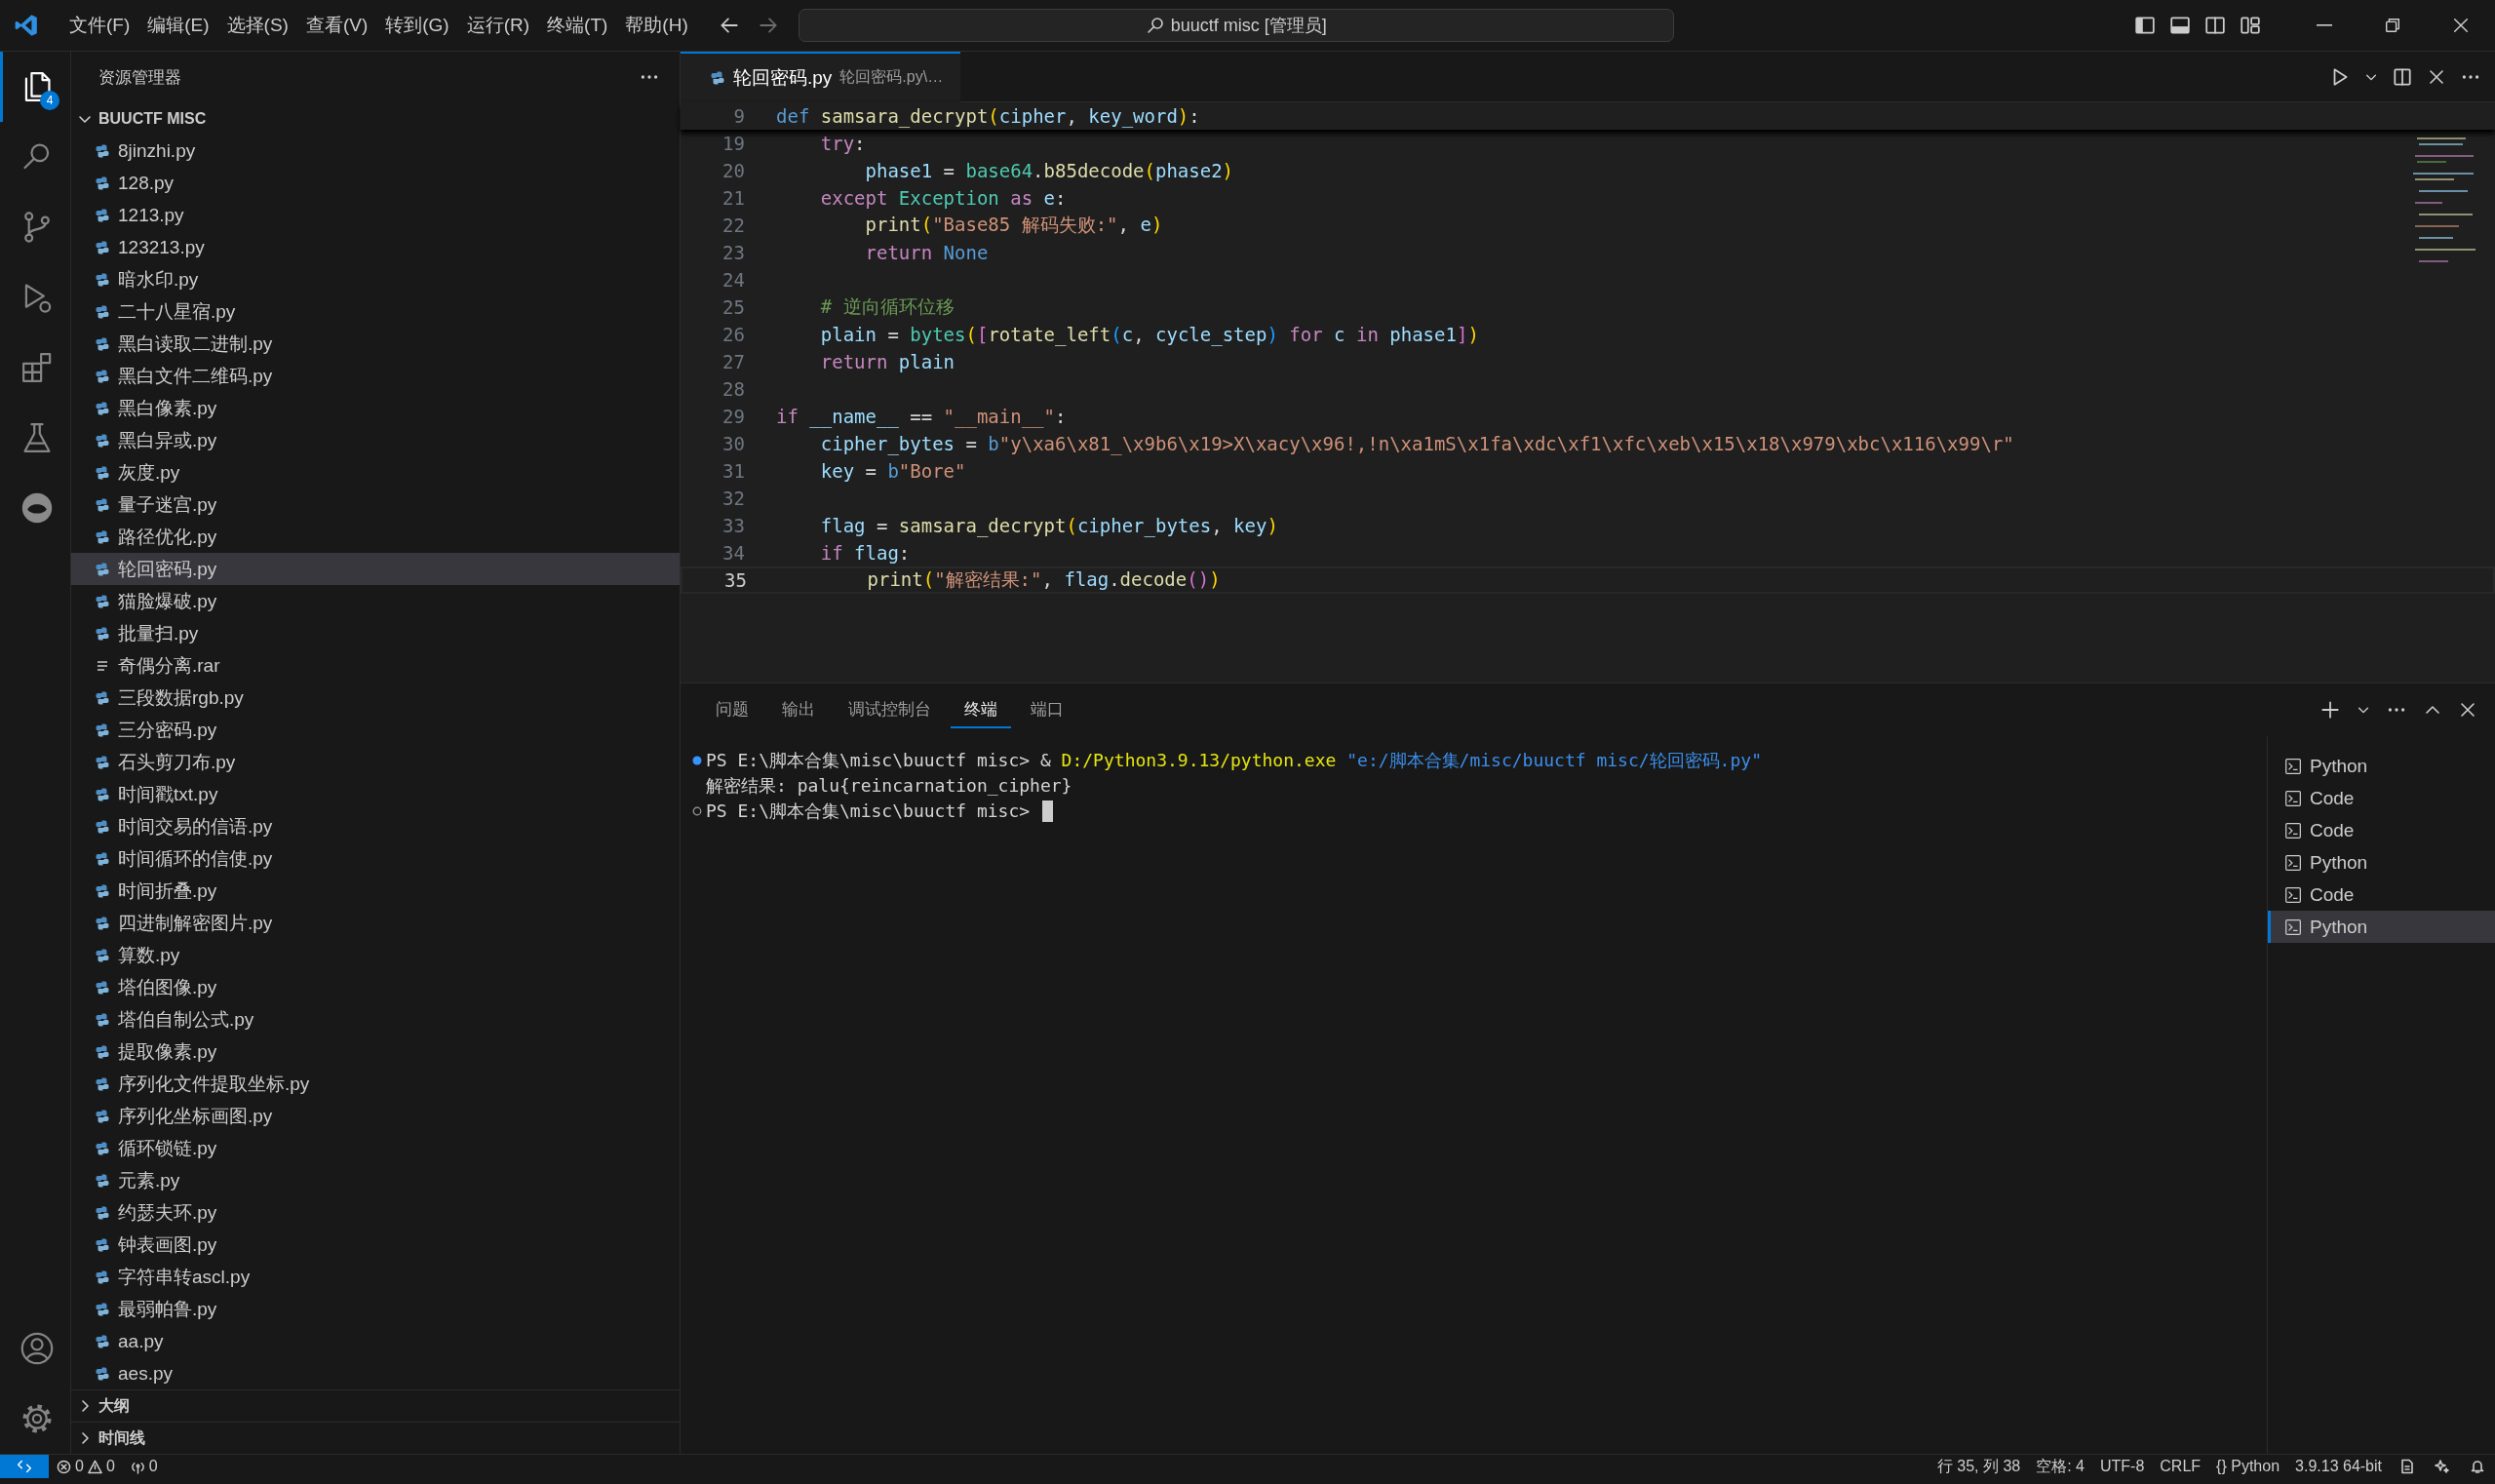  Describe the element at coordinates (375, 1116) in the screenshot. I see `file-item: 序列化坐标画图.py` at that location.